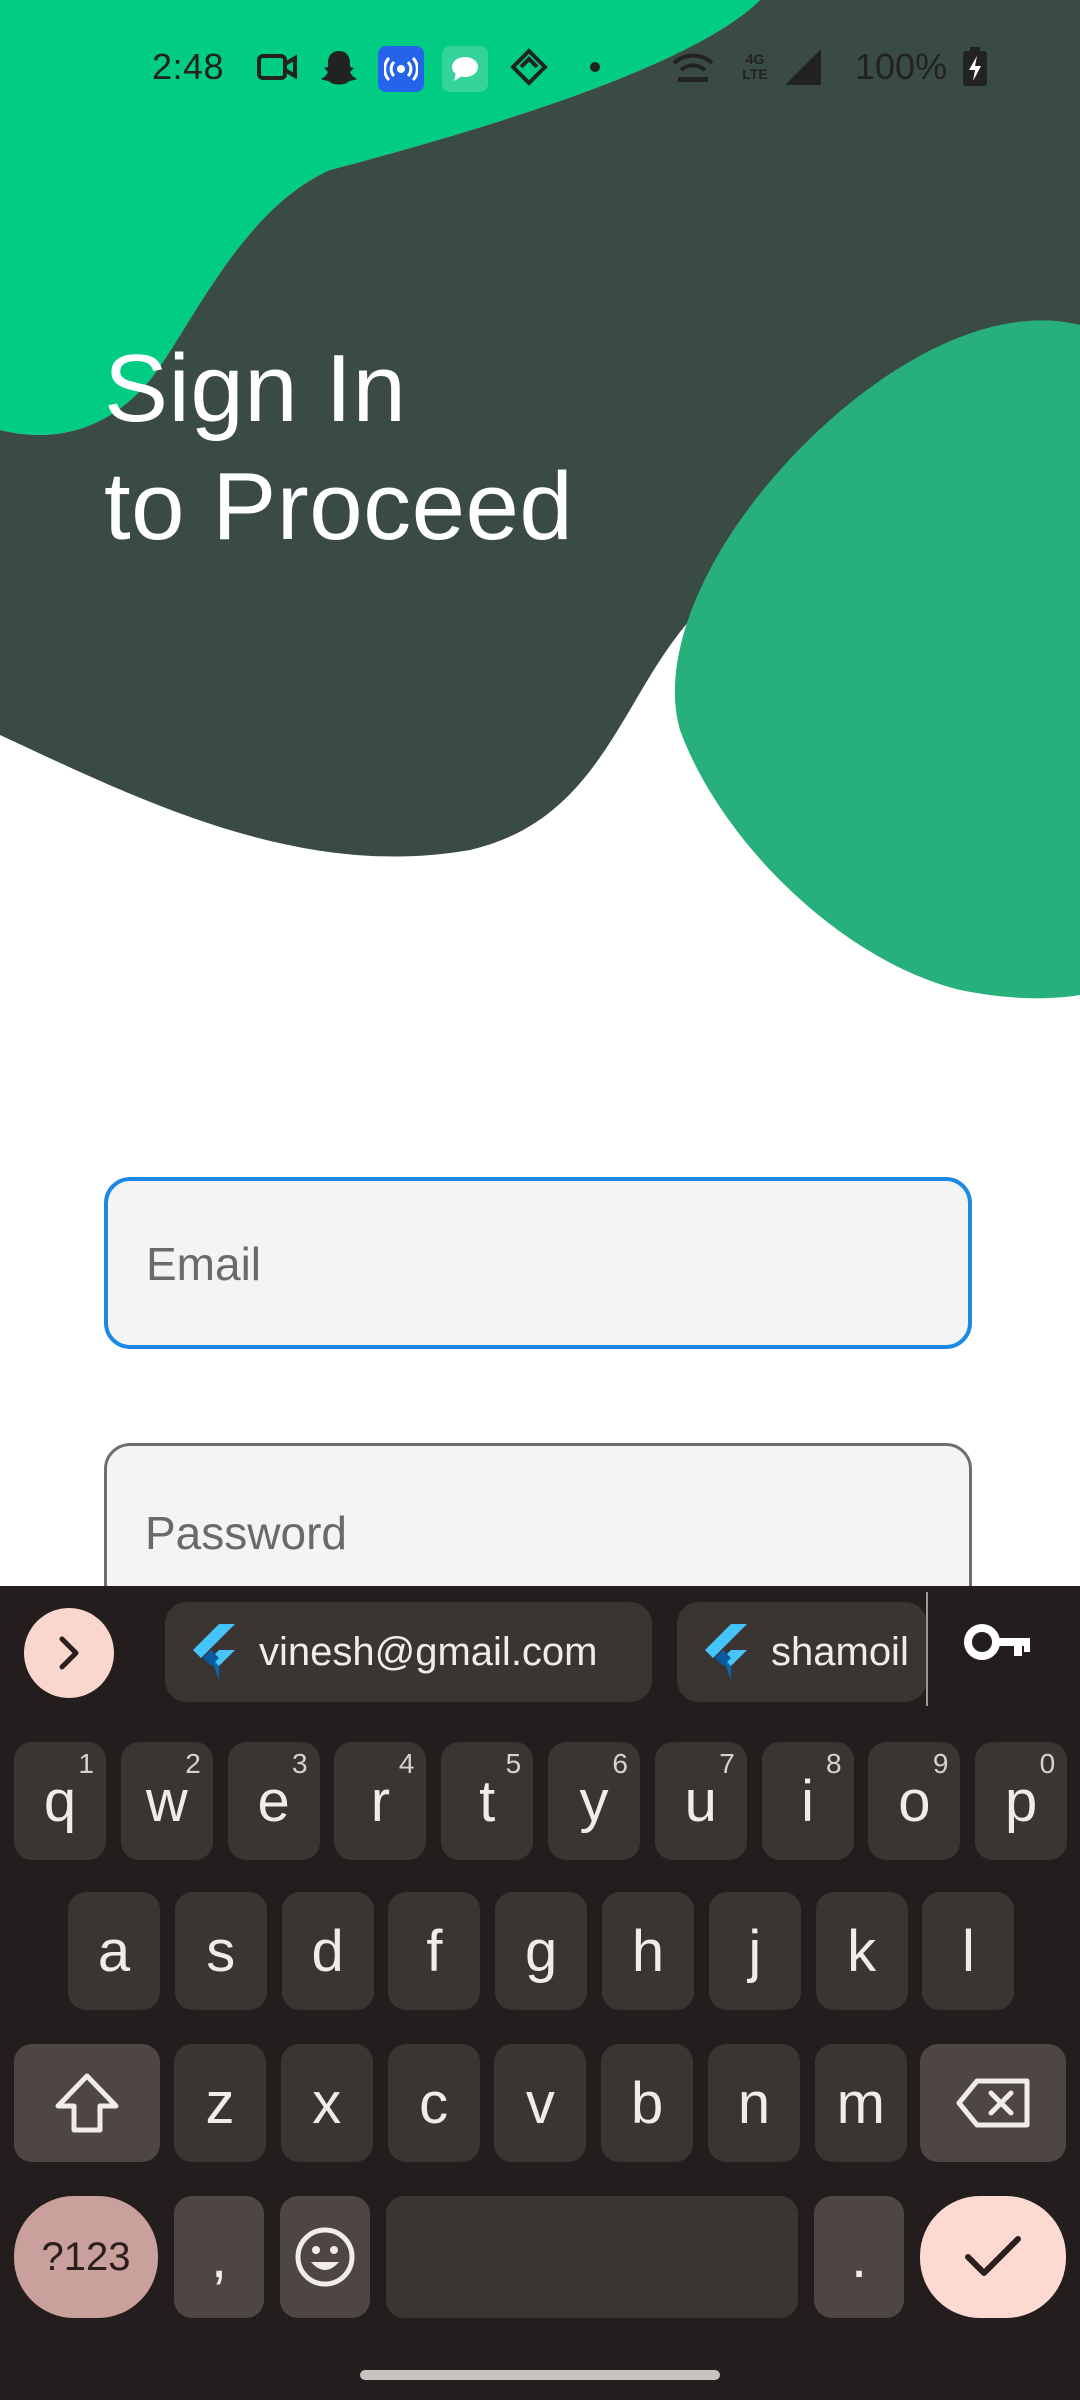 The image size is (1080, 2400). I want to click on key-hint: 9, so click(940, 1763).